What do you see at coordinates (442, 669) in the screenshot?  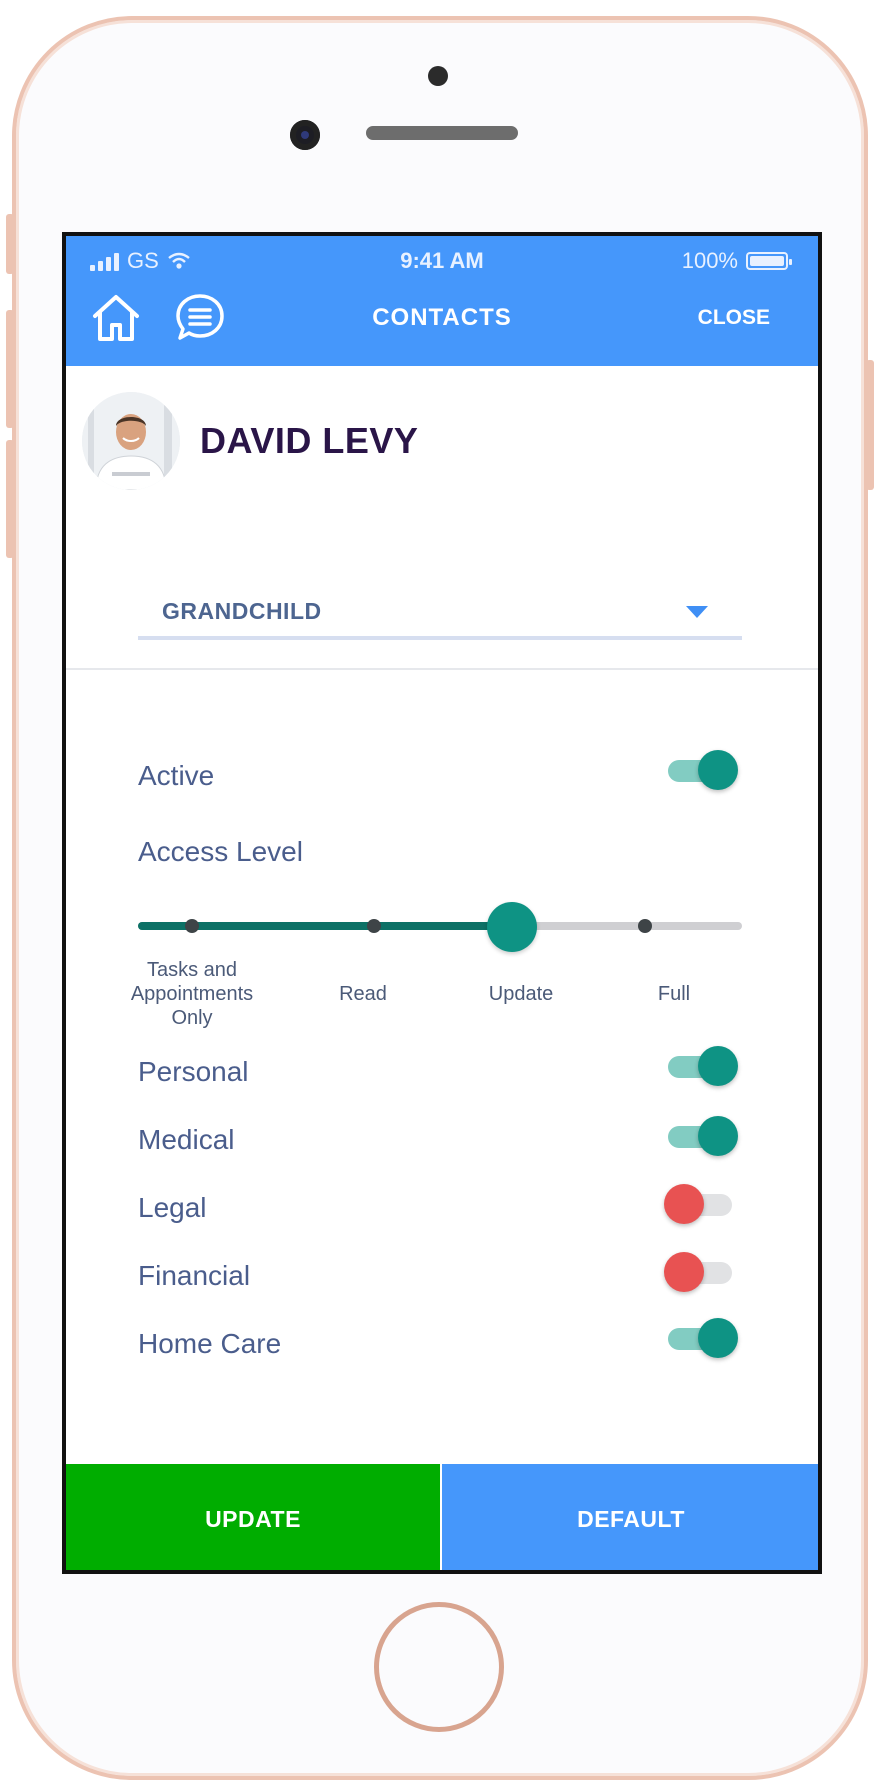 I see `section-divider` at bounding box center [442, 669].